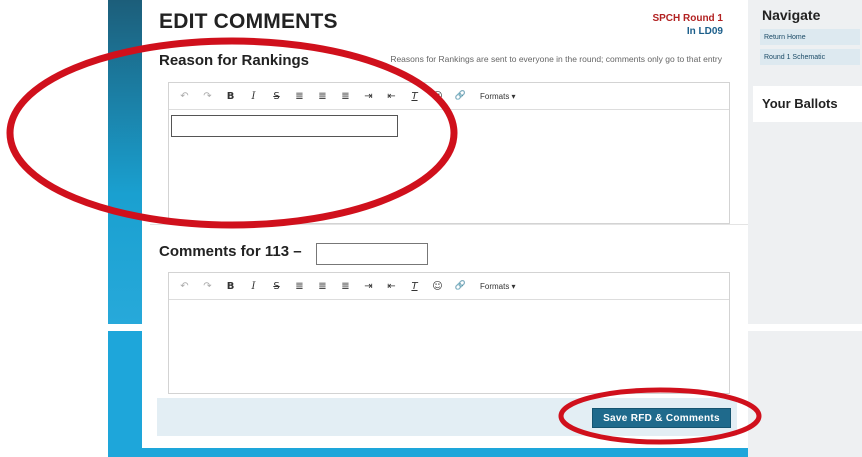 This screenshot has width=862, height=457. I want to click on rfd-text-input, so click(284, 126).